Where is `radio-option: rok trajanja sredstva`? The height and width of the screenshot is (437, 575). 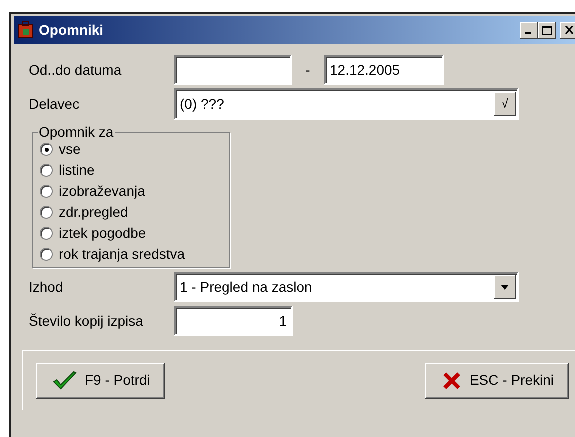 radio-option: rok trajanja sredstva is located at coordinates (131, 254).